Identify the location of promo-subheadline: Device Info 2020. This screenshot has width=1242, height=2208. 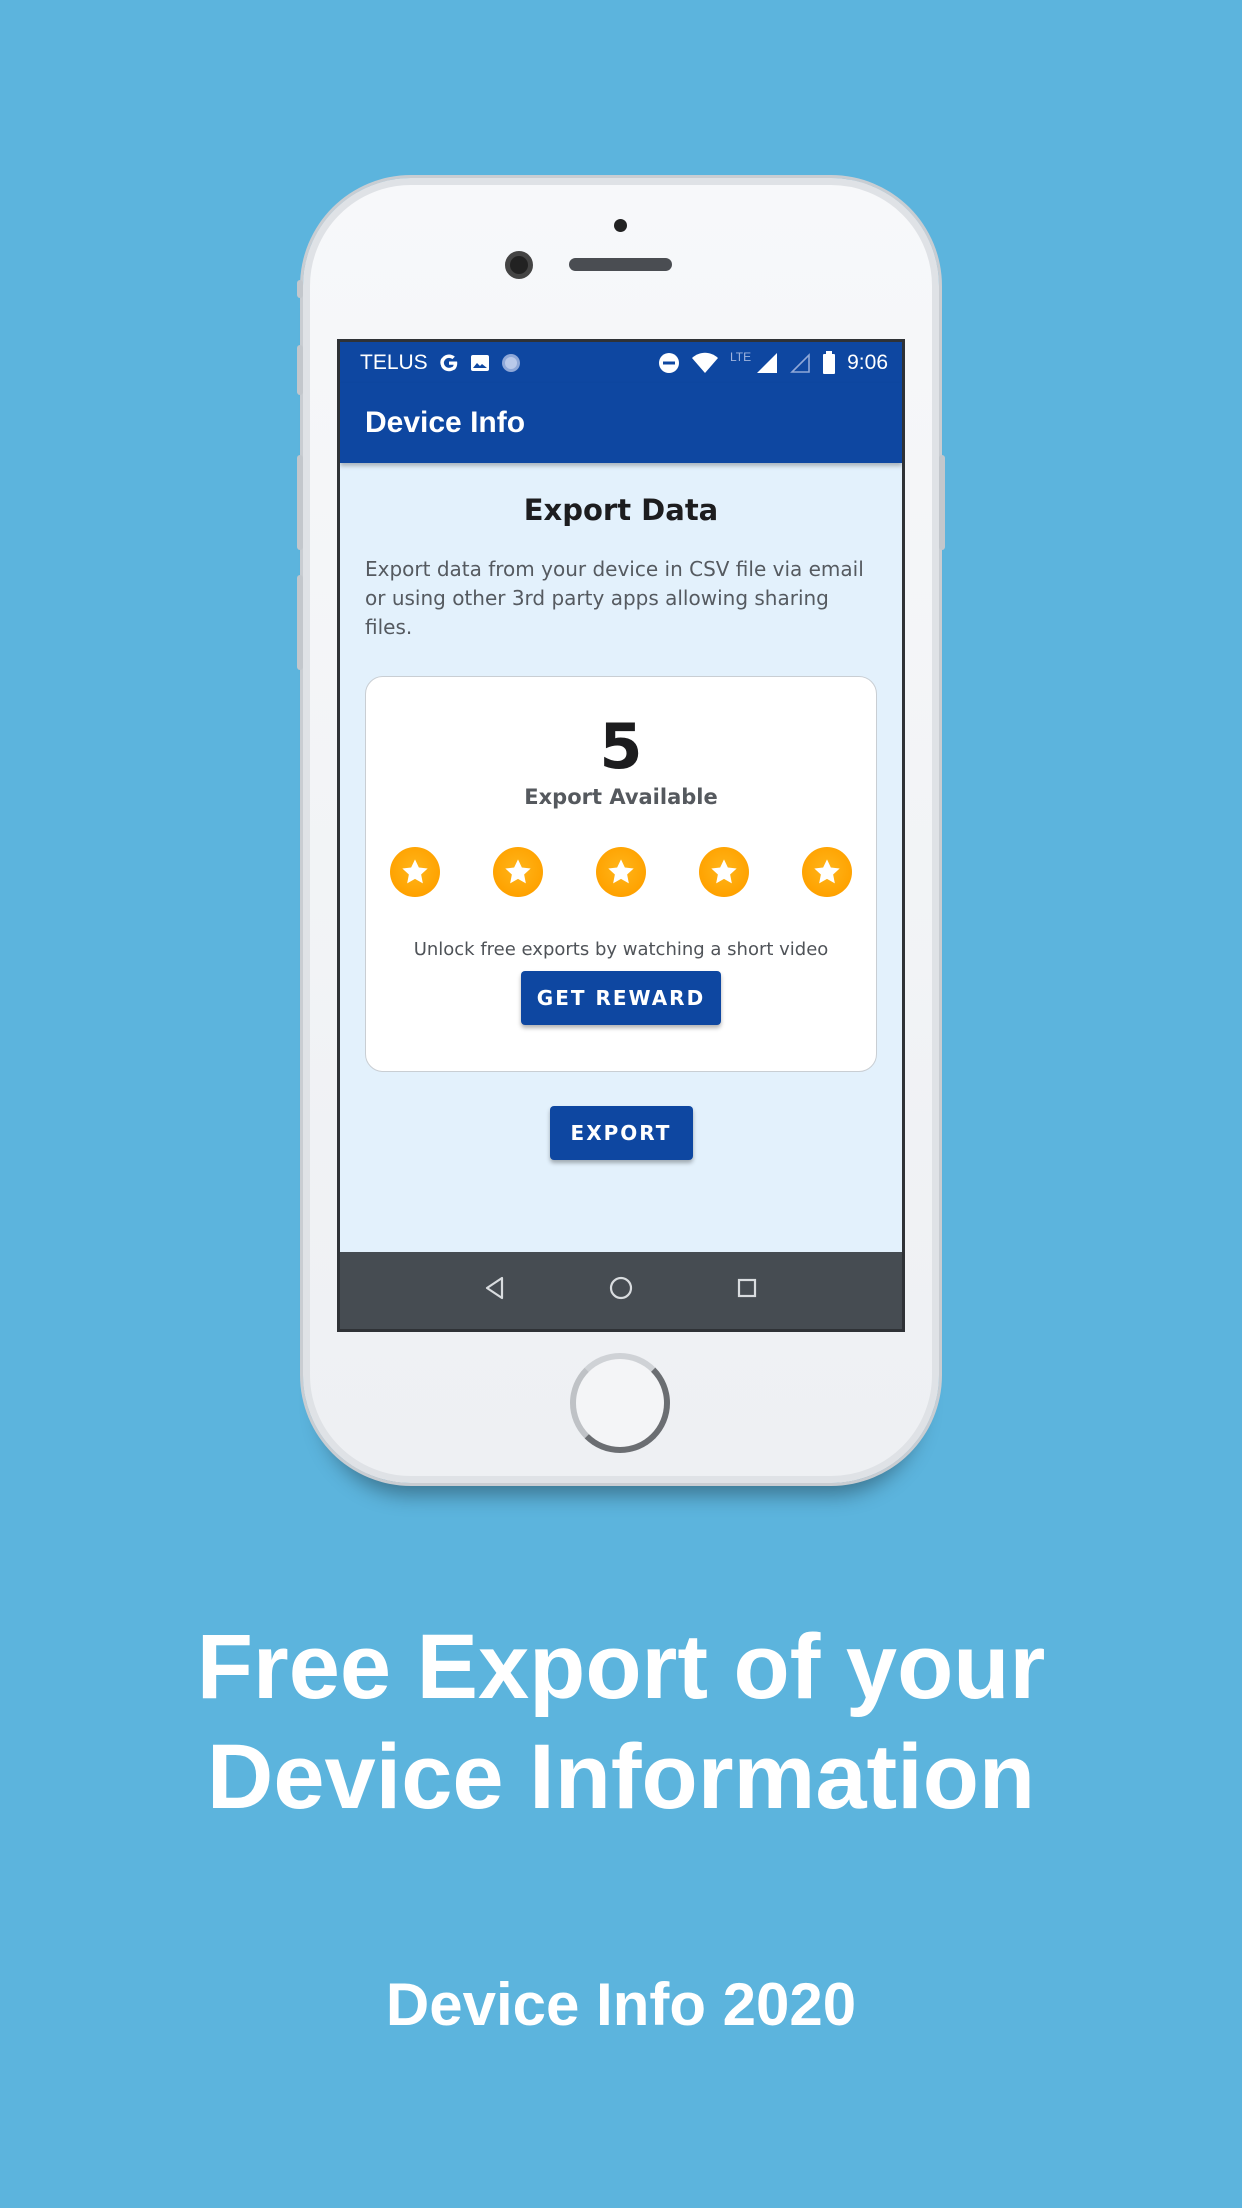
(621, 2004).